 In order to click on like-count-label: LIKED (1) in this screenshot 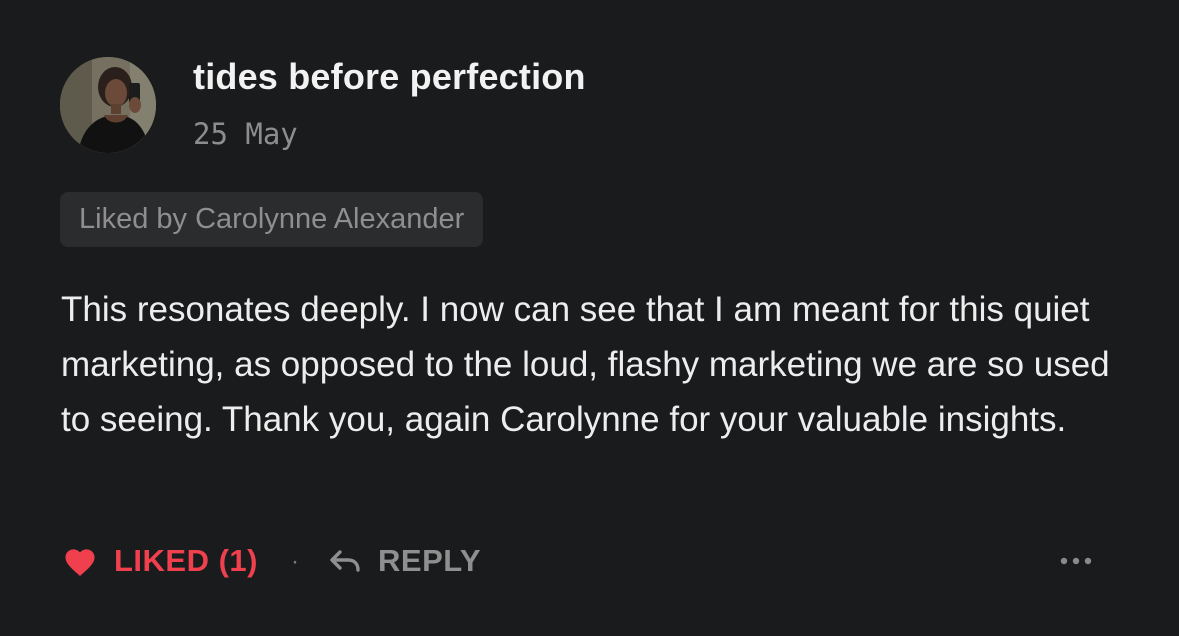, I will do `click(186, 560)`.